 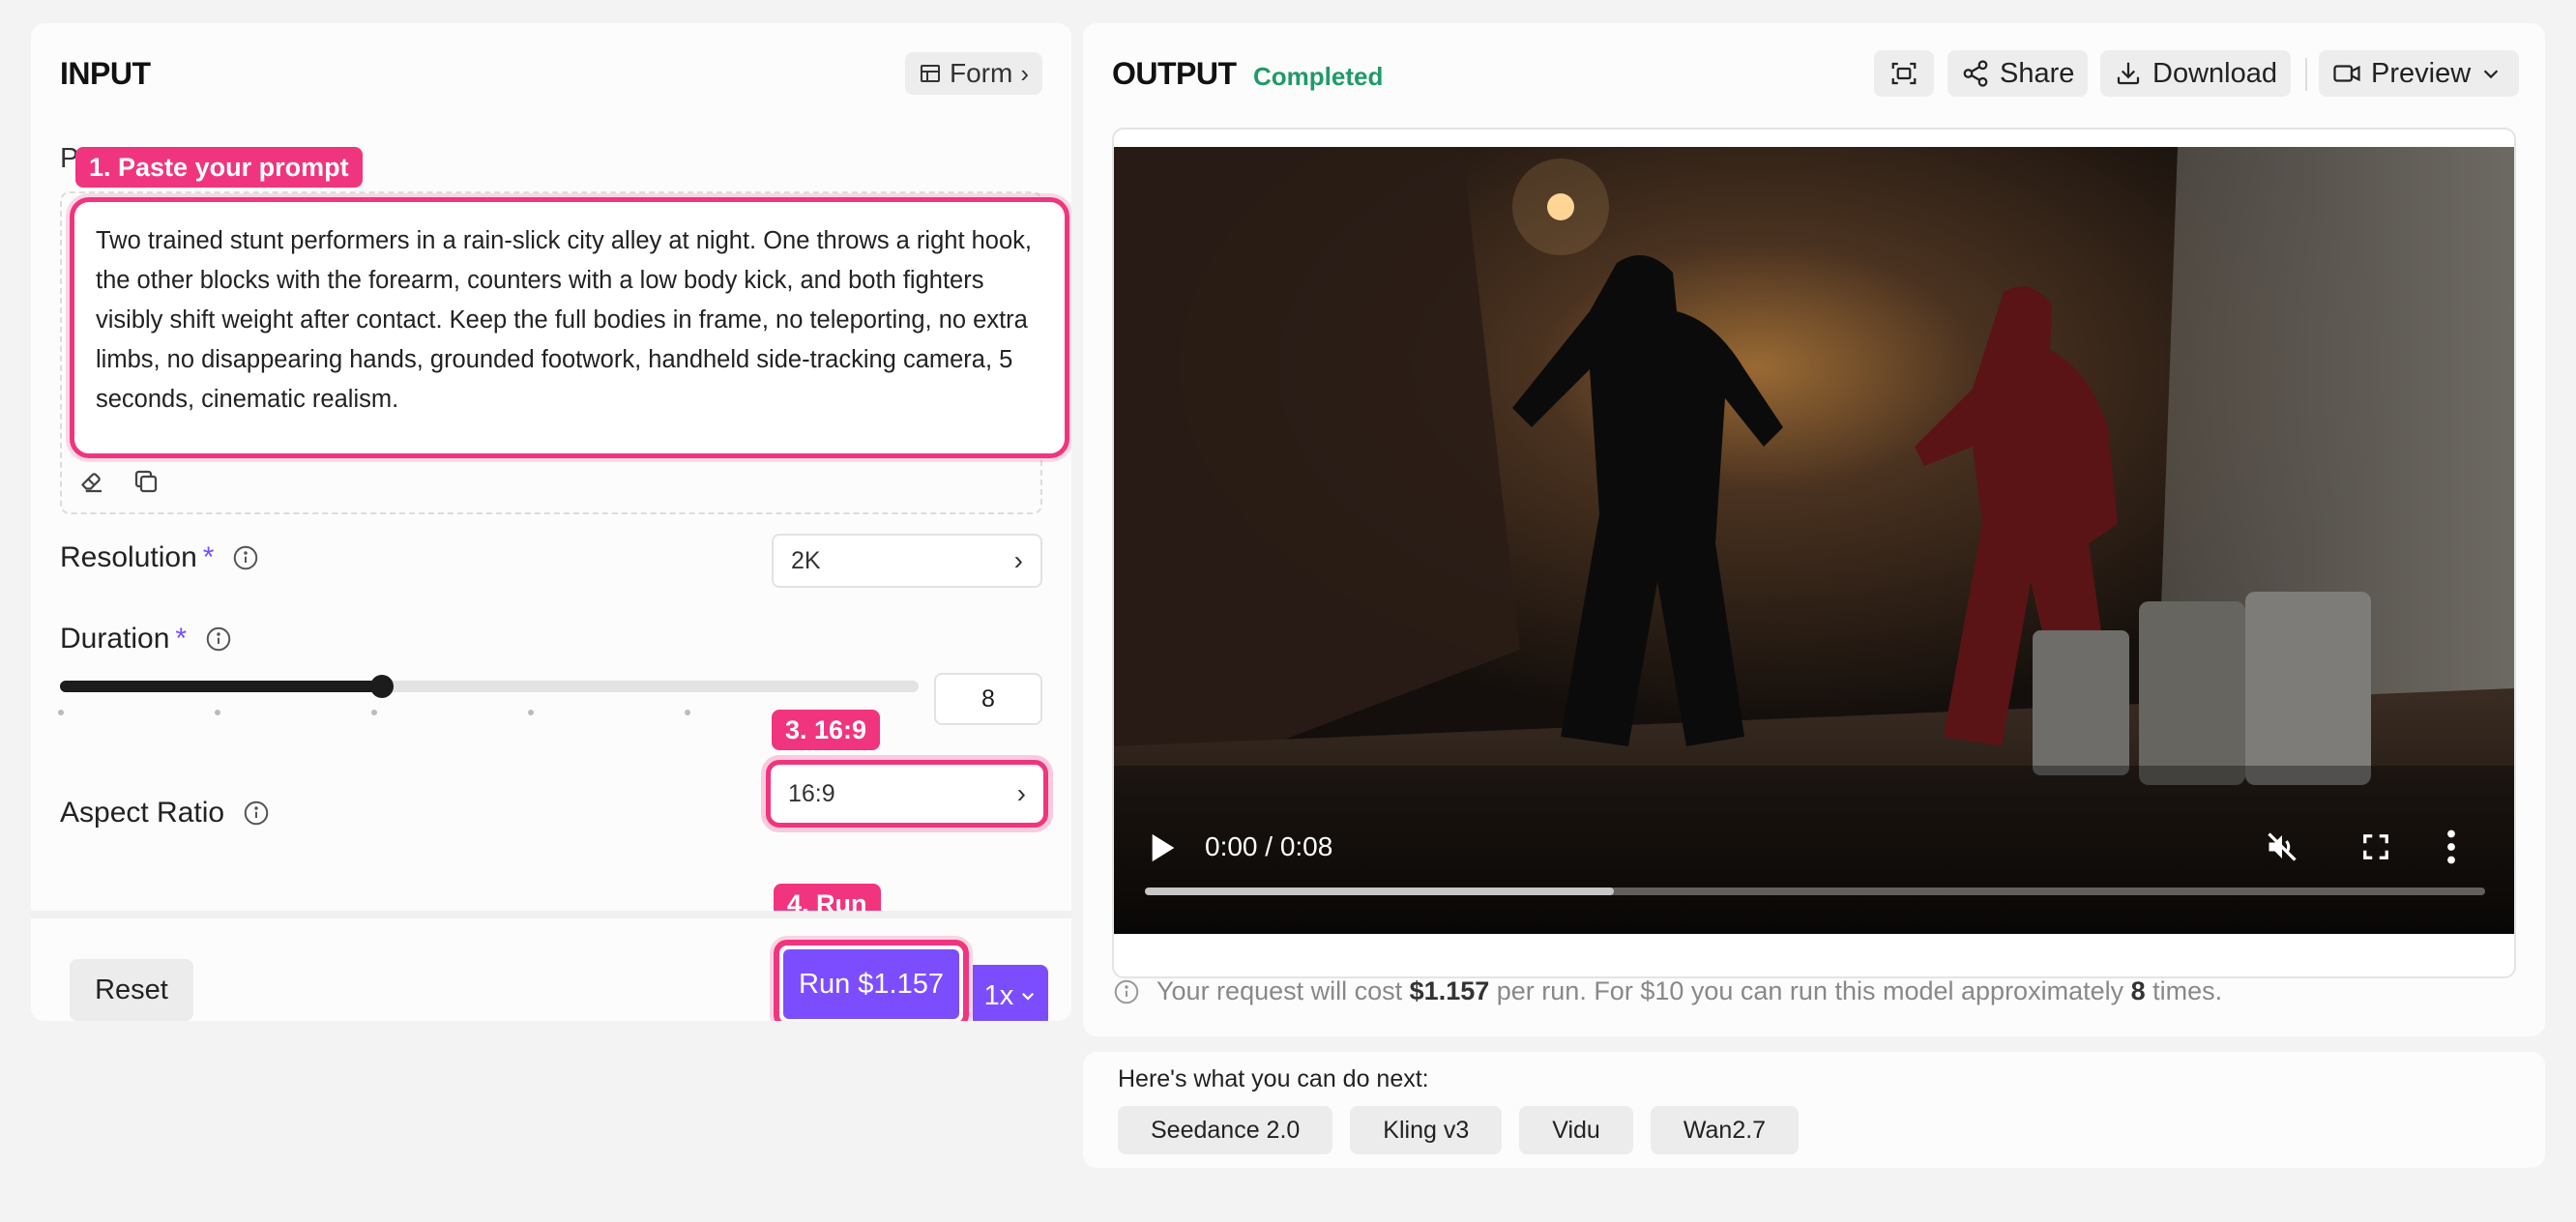 I want to click on duration-slider-fill, so click(x=221, y=687).